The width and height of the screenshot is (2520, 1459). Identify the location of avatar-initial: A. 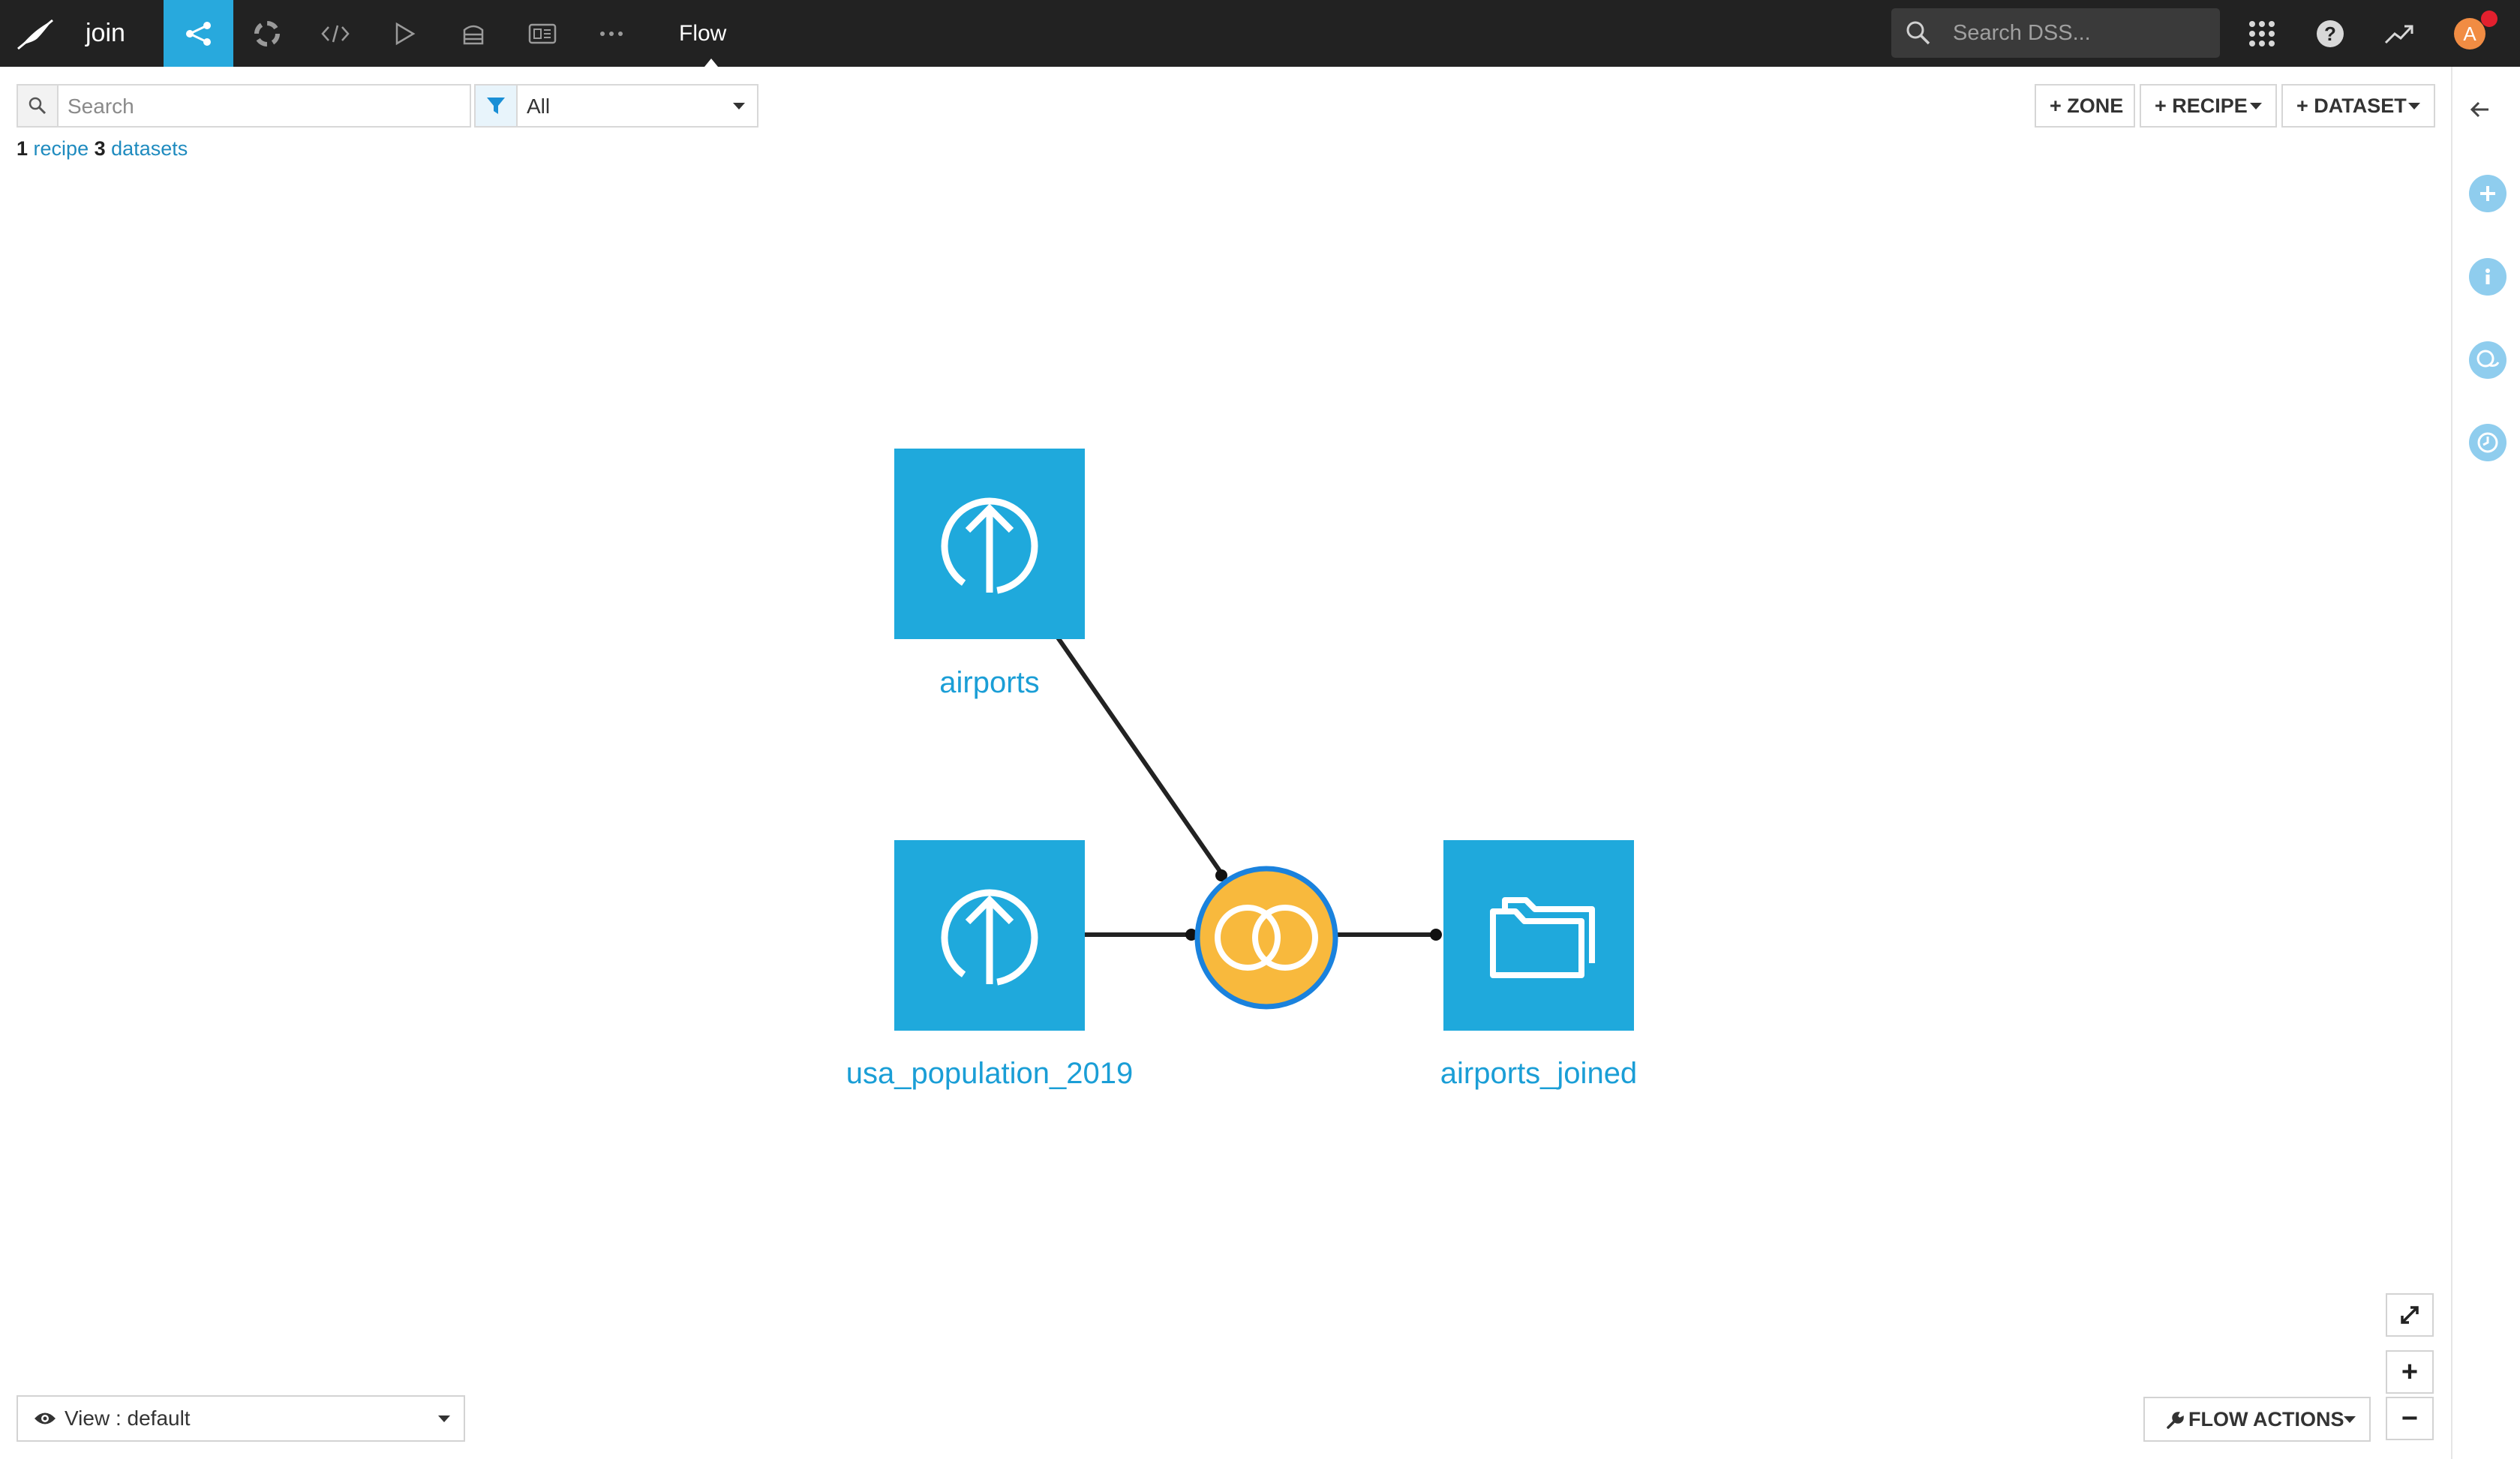
(2469, 33).